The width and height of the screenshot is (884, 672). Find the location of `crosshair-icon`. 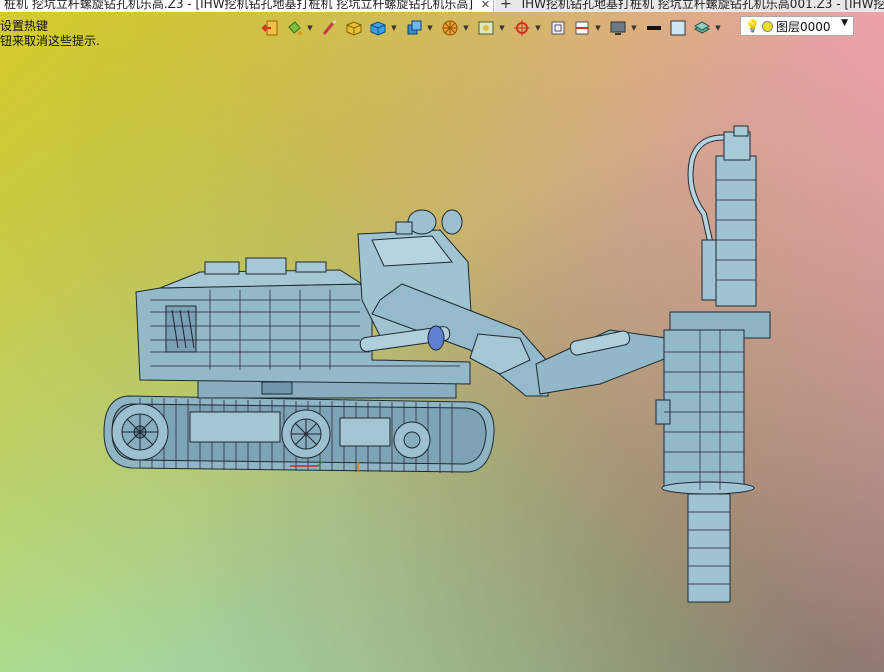

crosshair-icon is located at coordinates (522, 28).